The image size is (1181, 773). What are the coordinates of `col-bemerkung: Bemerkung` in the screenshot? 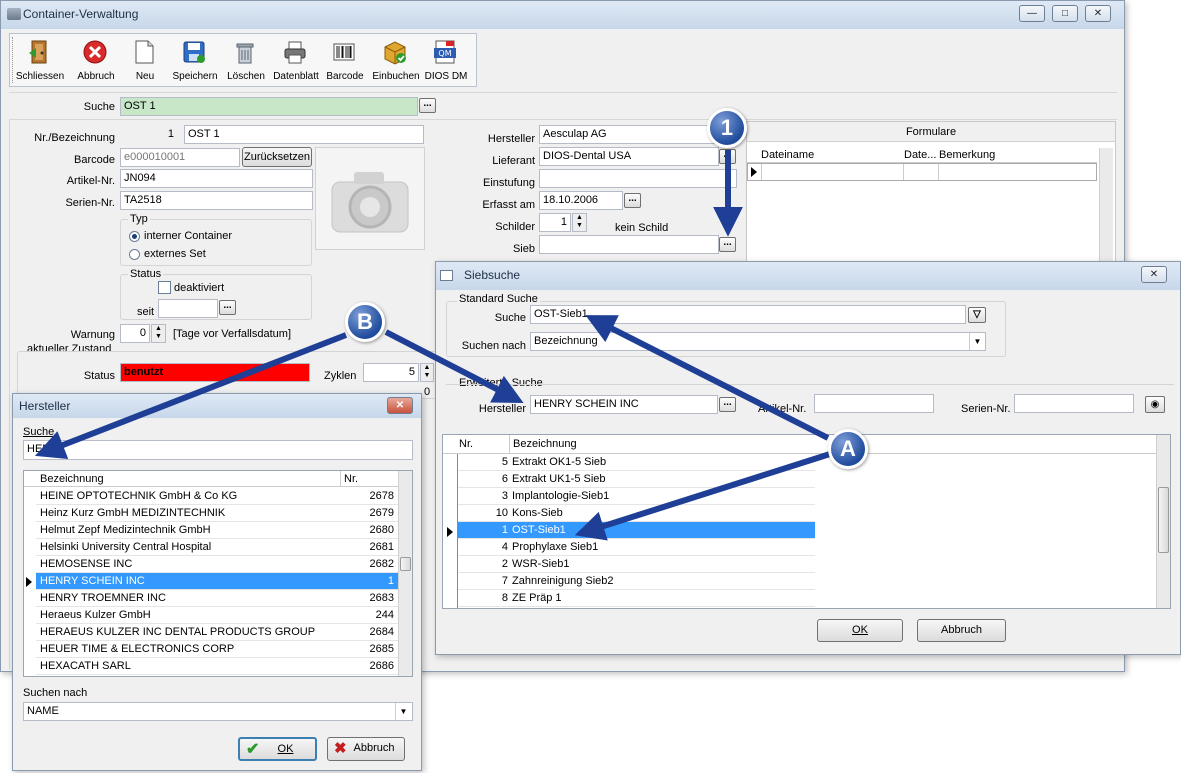 It's located at (967, 155).